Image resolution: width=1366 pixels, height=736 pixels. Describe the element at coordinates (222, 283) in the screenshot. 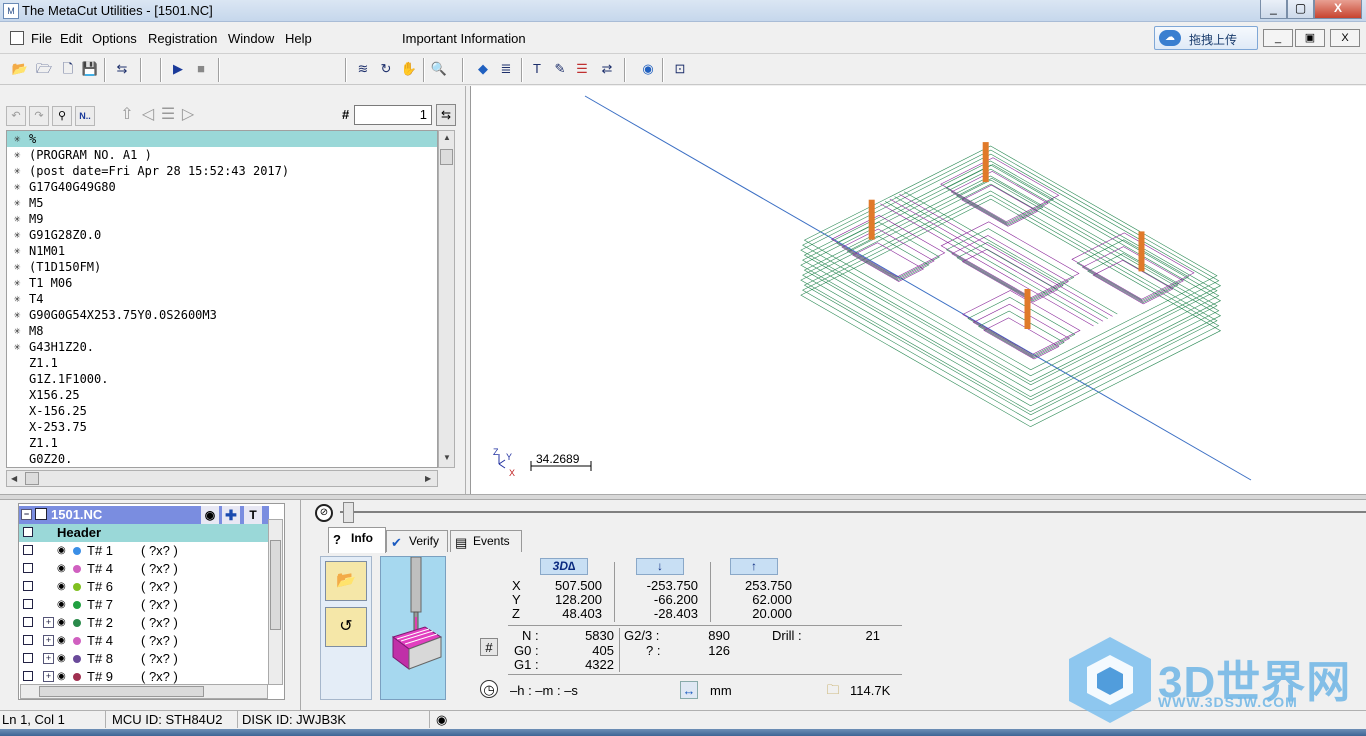

I see `code-line: ✳ T1 M06` at that location.